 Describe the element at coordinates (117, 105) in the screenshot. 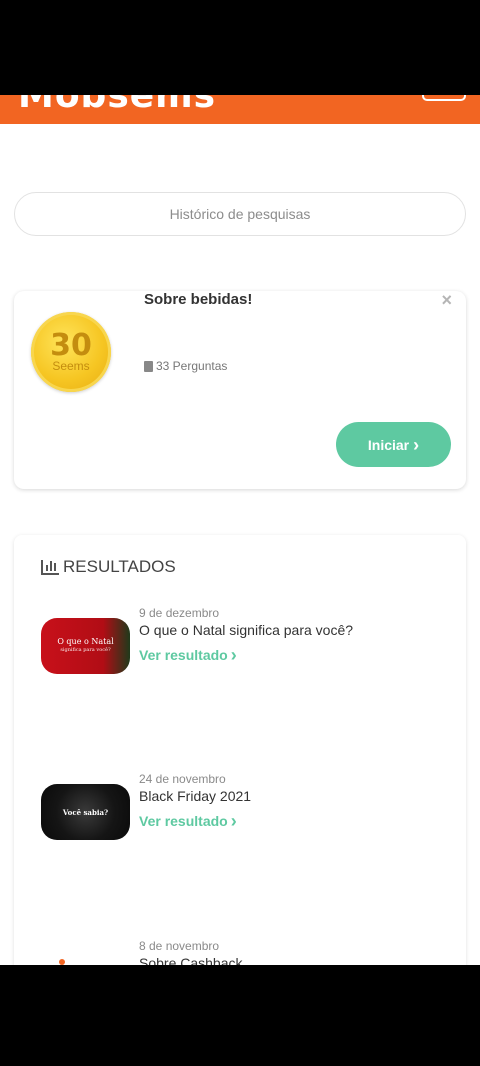

I see `app-logo: Mobsems` at that location.